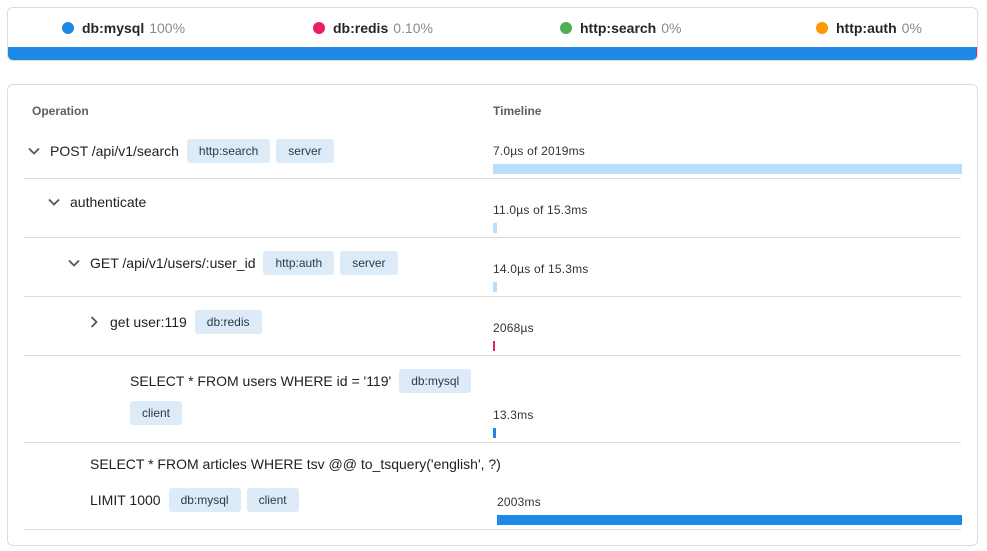 This screenshot has width=987, height=551. I want to click on legend-item: db:redis 0.10%, so click(373, 28).